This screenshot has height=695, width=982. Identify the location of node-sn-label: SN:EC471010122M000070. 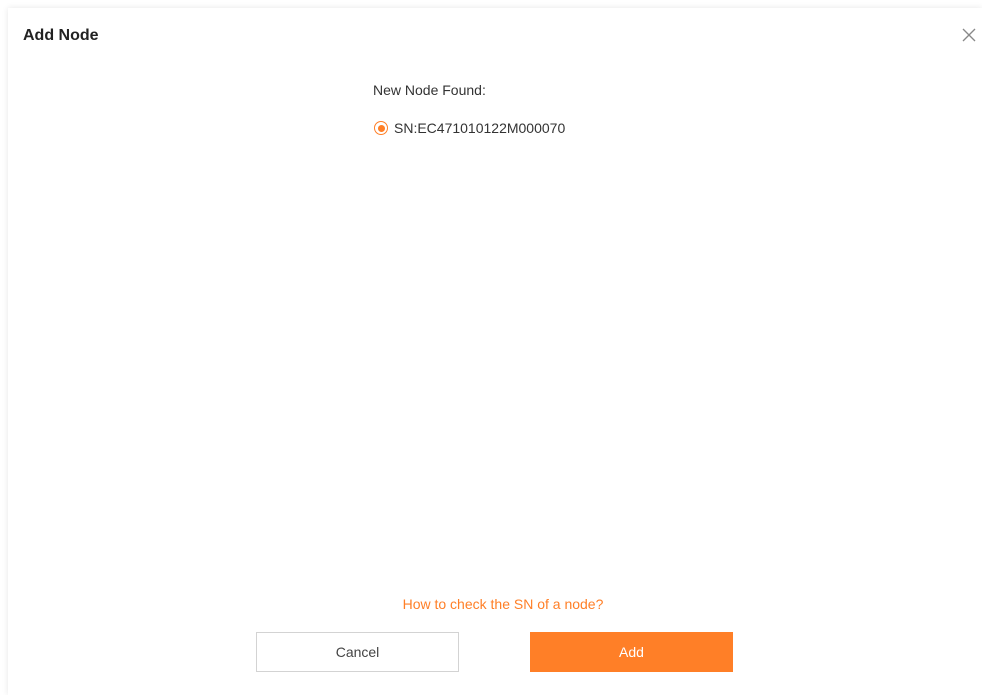
(480, 128).